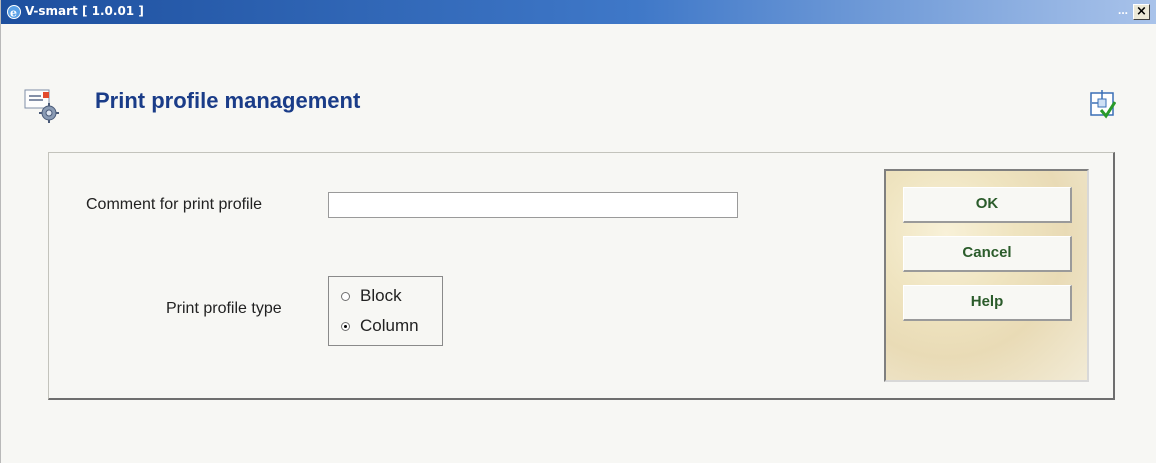 The width and height of the screenshot is (1156, 463). What do you see at coordinates (1103, 105) in the screenshot?
I see `confirm-check-icon` at bounding box center [1103, 105].